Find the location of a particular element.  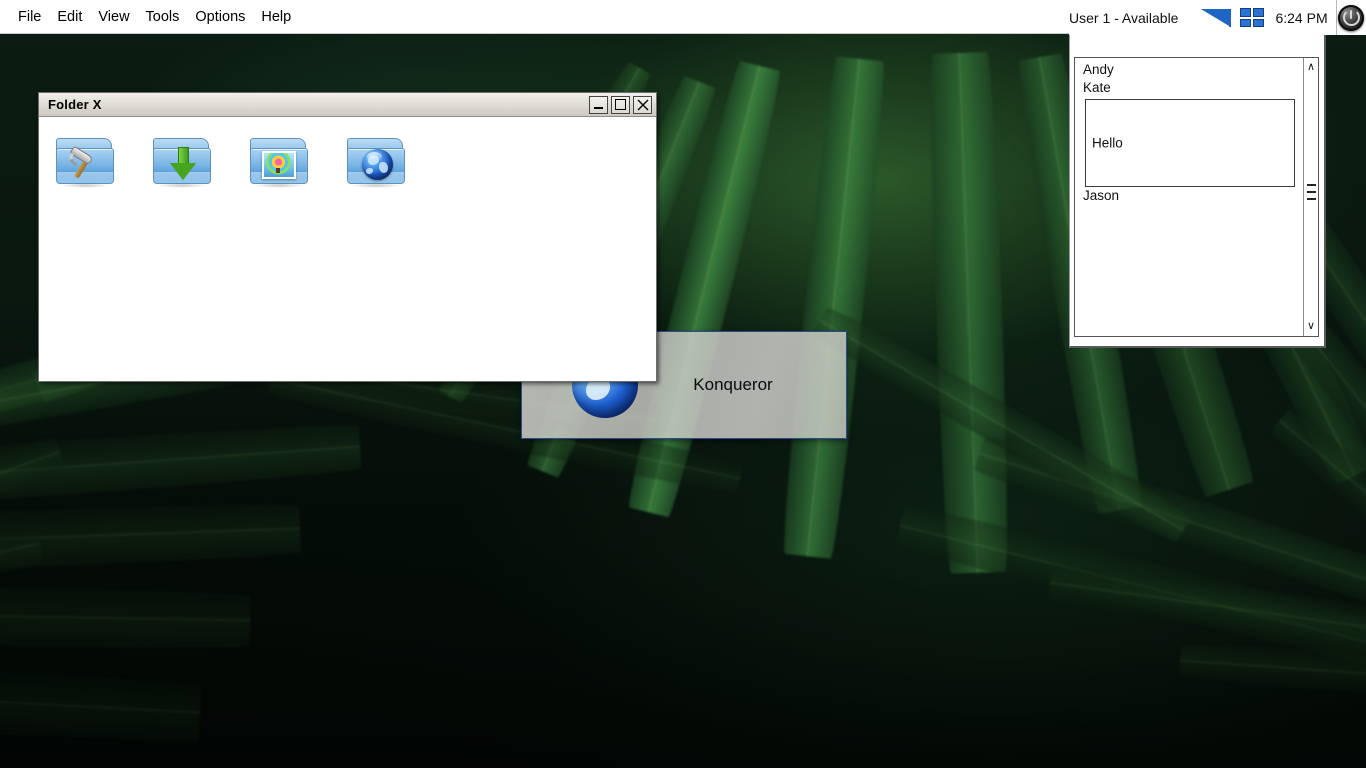

menu-options: Options is located at coordinates (220, 17).